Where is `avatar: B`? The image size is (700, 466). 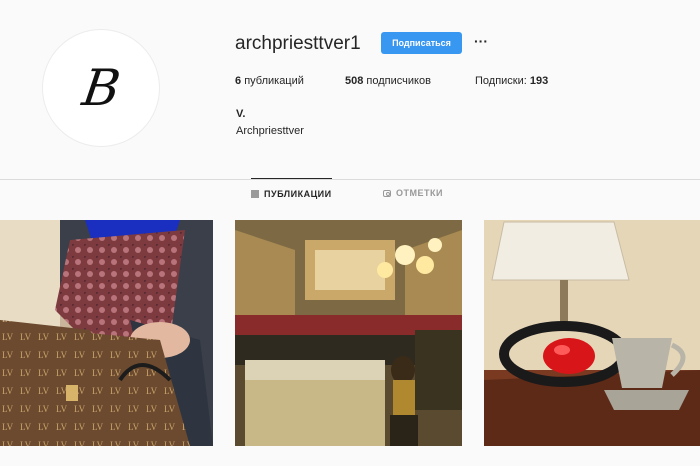 avatar: B is located at coordinates (101, 88).